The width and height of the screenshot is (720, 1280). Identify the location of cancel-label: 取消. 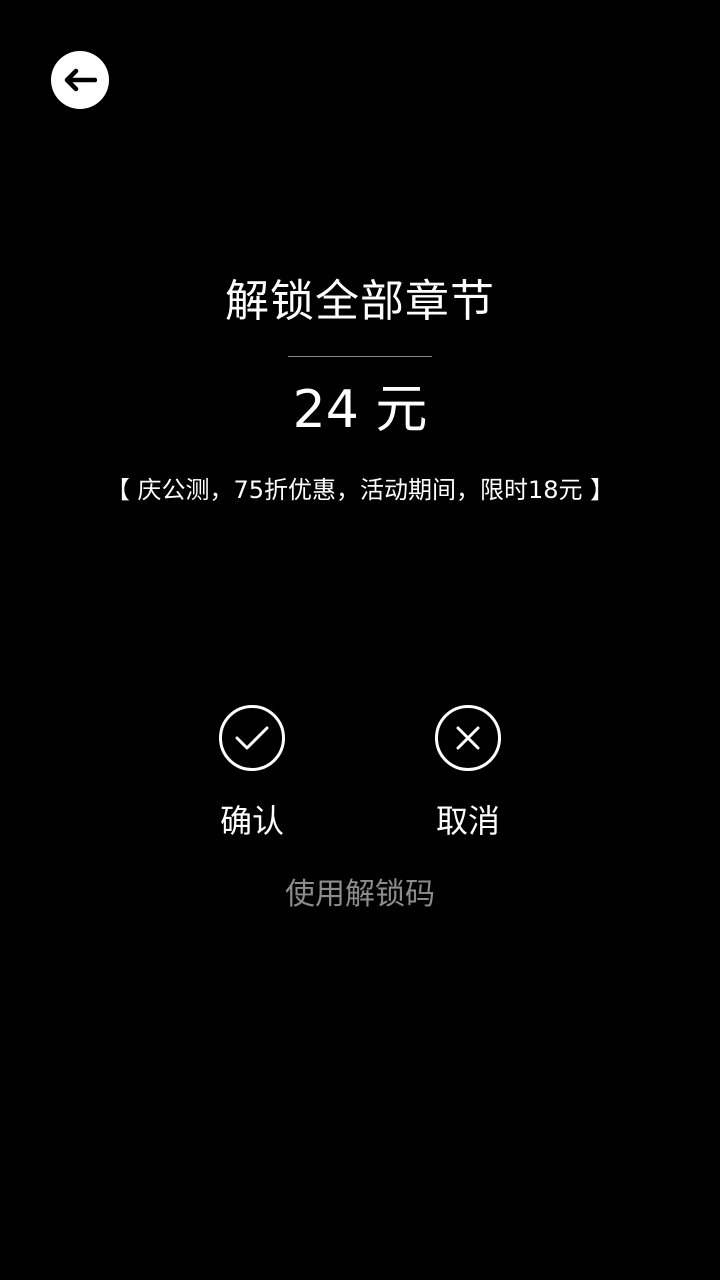
(467, 821).